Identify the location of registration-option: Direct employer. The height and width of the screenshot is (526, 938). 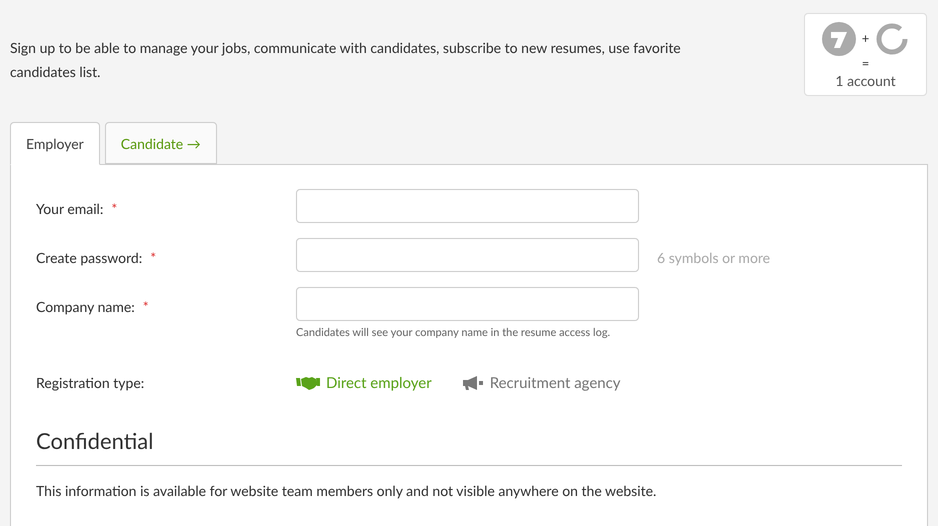
(364, 383).